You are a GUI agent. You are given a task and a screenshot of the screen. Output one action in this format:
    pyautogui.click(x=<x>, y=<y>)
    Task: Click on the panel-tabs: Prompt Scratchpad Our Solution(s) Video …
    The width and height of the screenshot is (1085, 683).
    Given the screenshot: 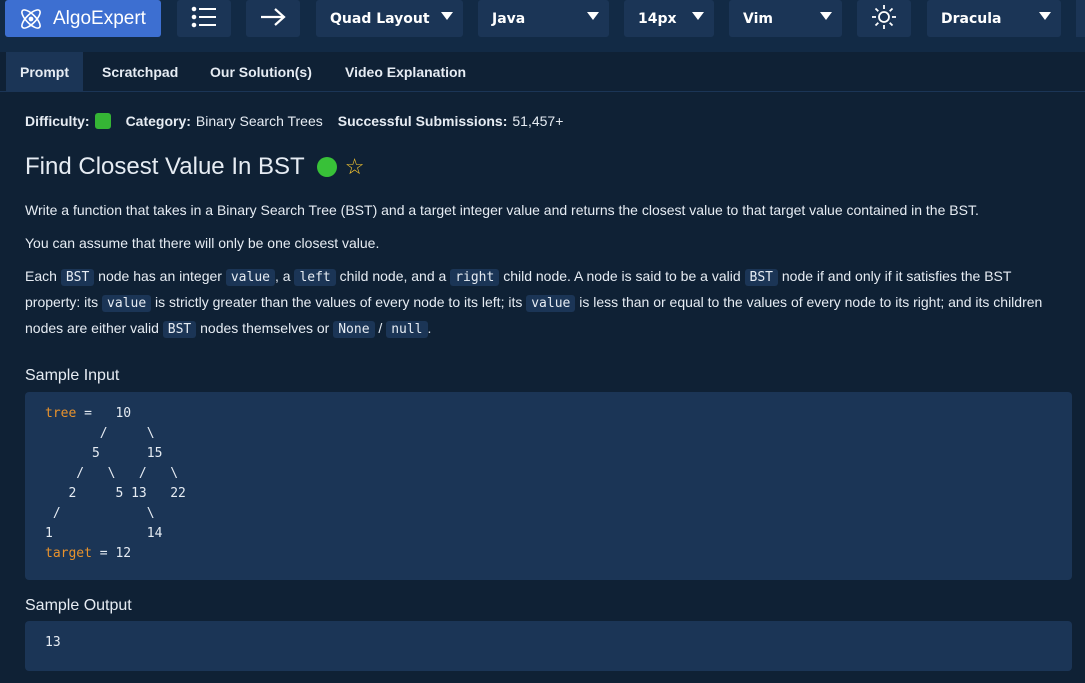 What is the action you would take?
    pyautogui.click(x=542, y=72)
    